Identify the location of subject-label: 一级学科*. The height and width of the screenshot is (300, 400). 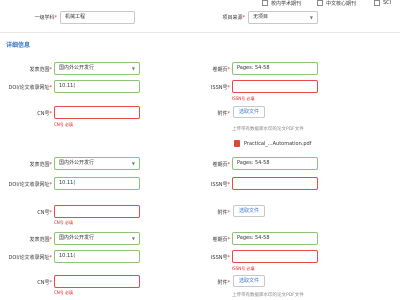
(45, 18).